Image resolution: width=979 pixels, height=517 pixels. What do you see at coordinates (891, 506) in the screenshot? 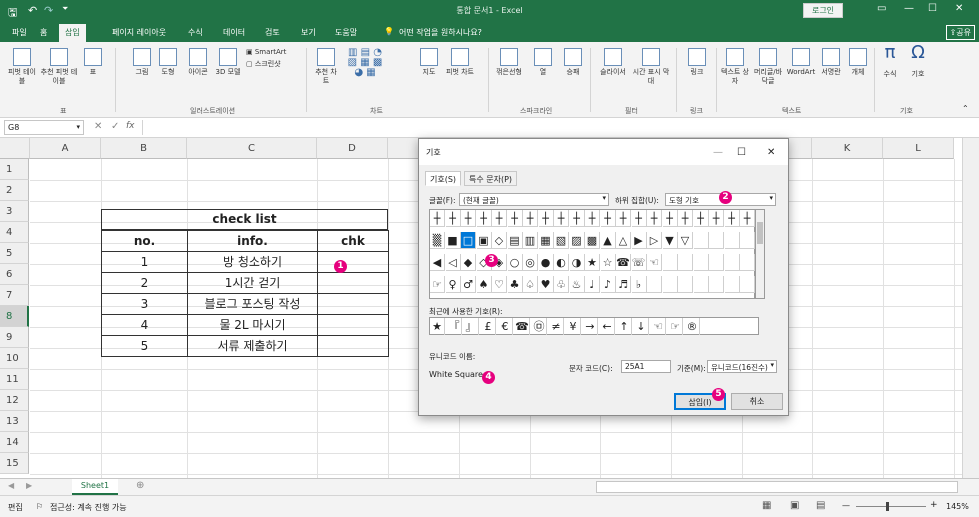
I see `zoom-slider` at bounding box center [891, 506].